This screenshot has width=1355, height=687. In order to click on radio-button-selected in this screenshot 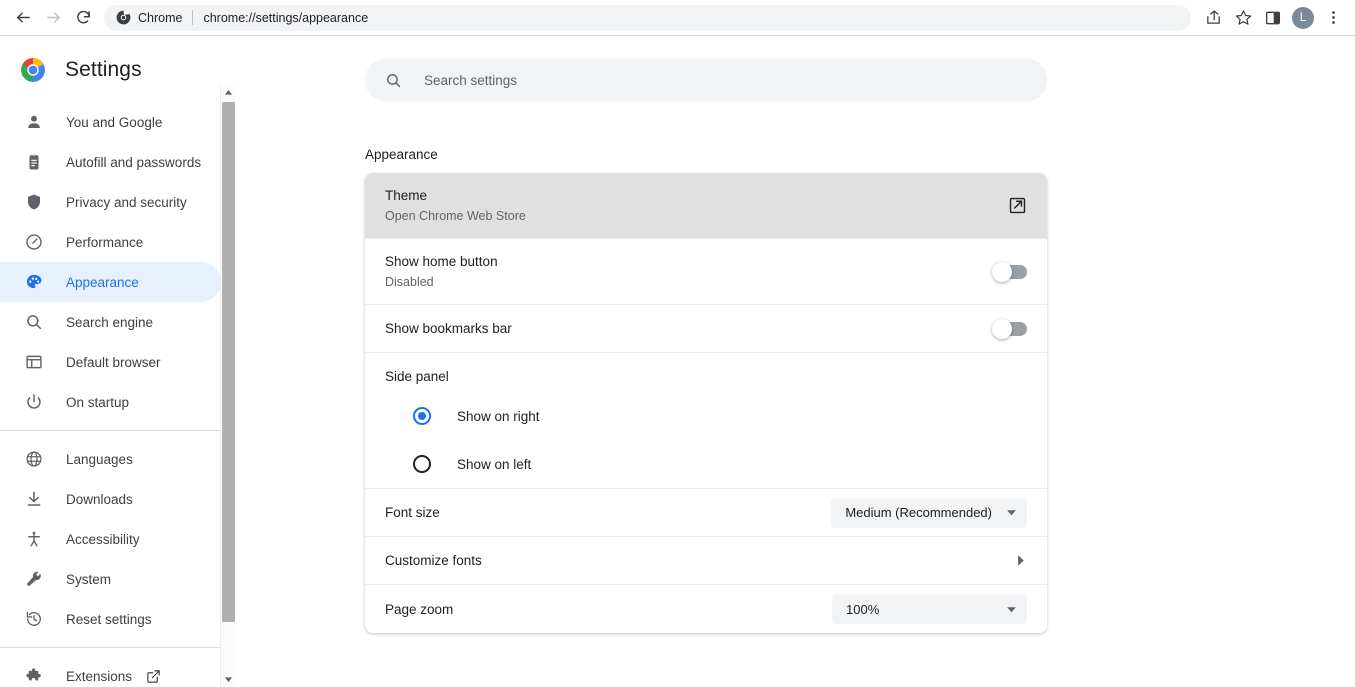, I will do `click(422, 416)`.